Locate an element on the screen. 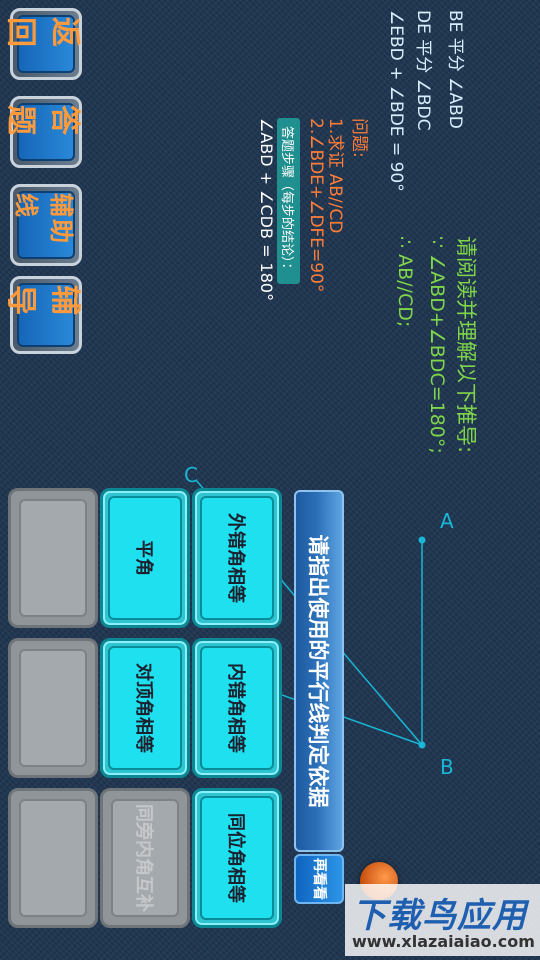  prompt-bar: 请指出使用的平行线判定依据 is located at coordinates (319, 671).